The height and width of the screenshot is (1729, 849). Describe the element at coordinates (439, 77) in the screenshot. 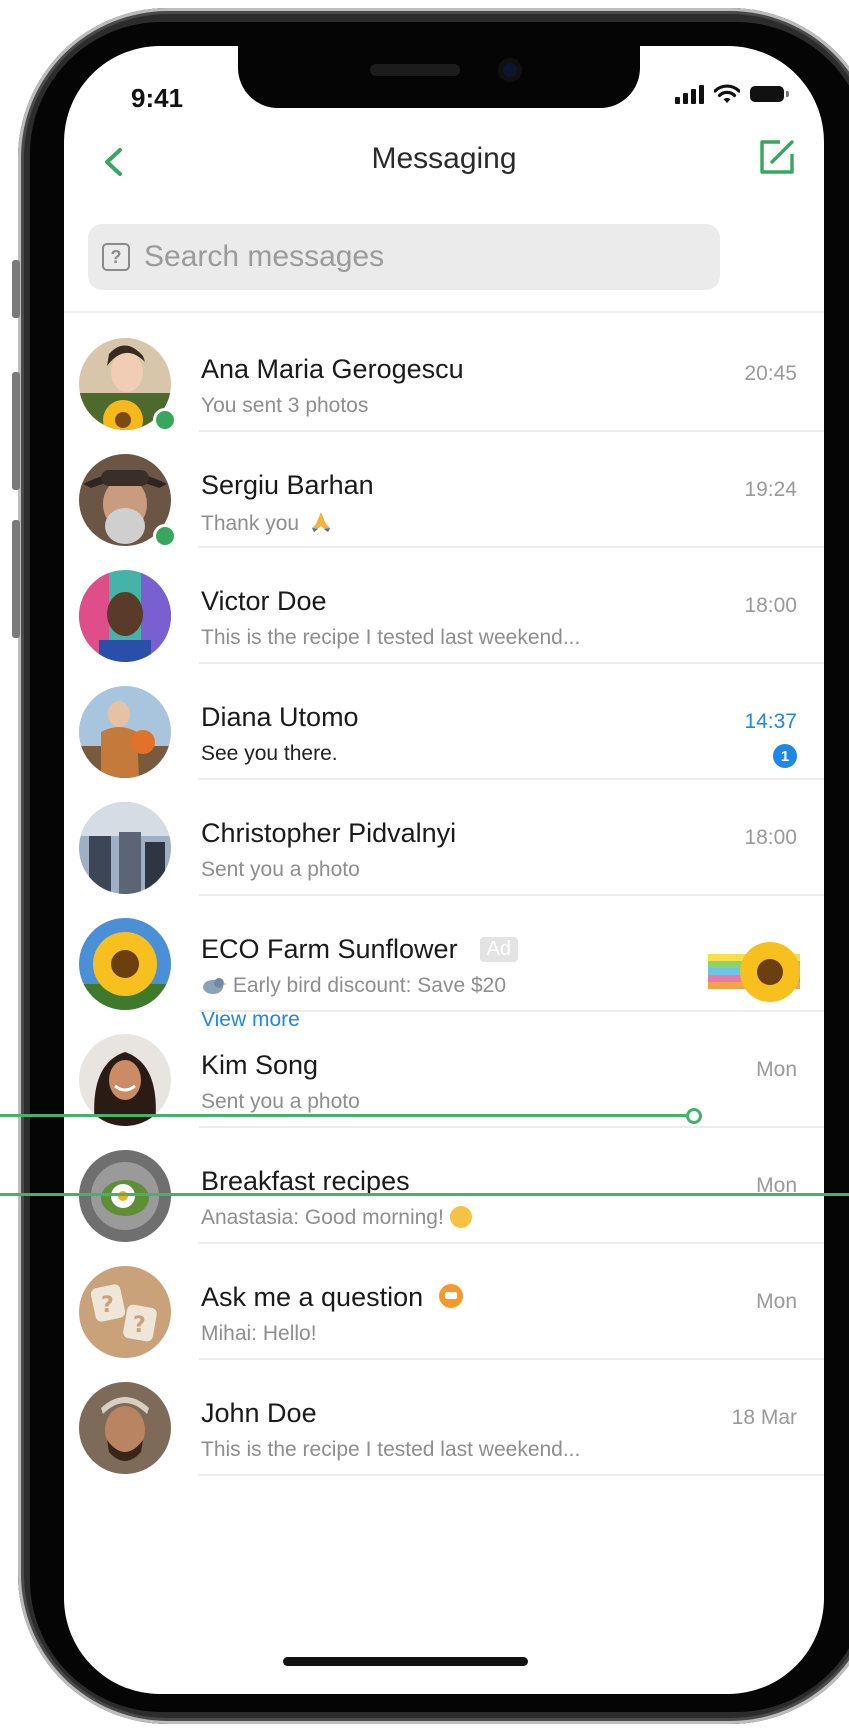

I see `notch` at that location.